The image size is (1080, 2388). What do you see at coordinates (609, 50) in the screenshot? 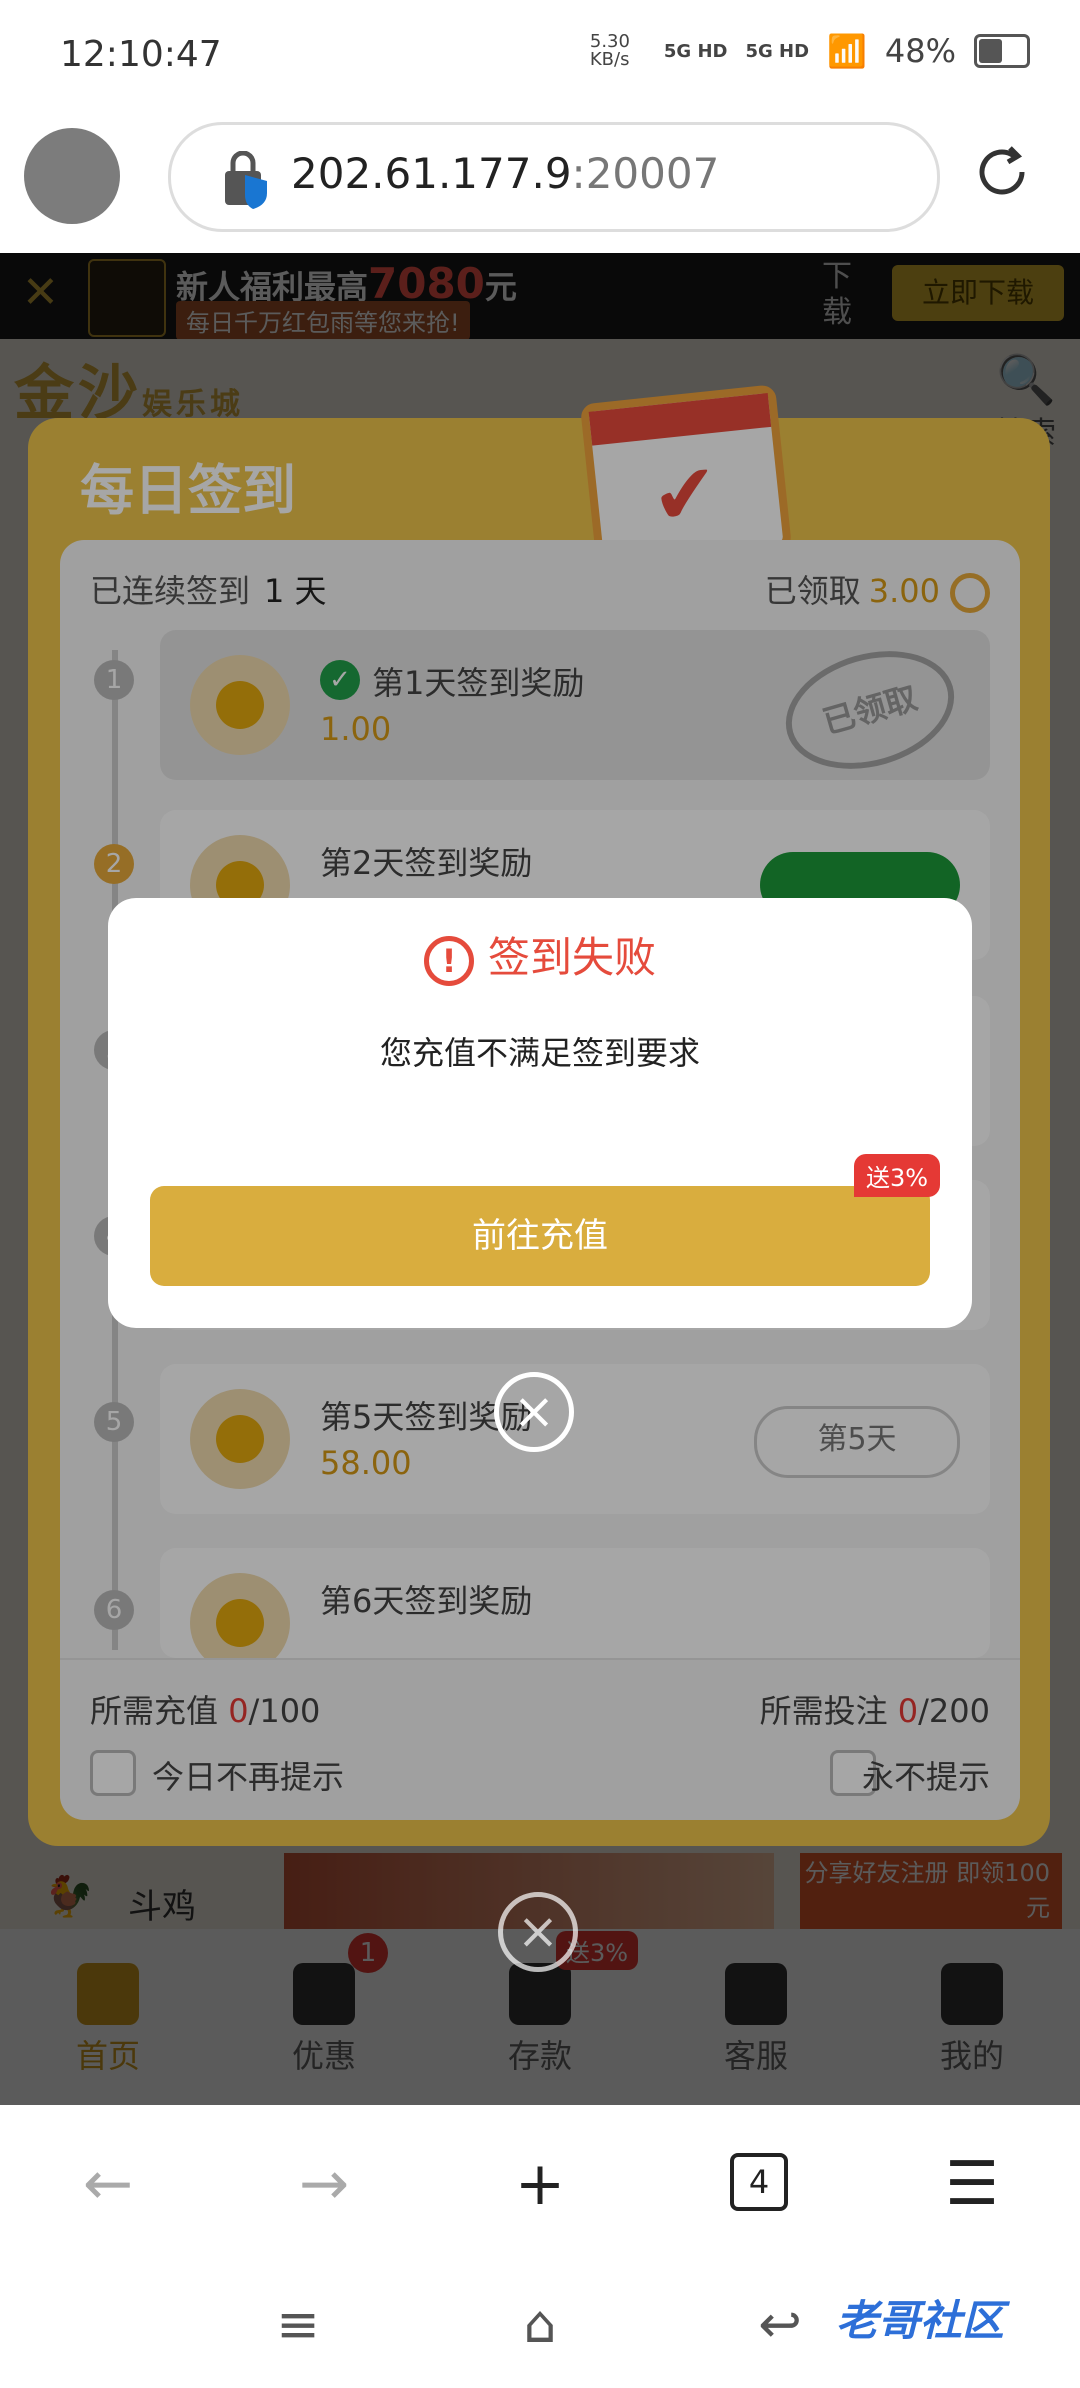
I see `net-speed: 5.30 KB/s` at bounding box center [609, 50].